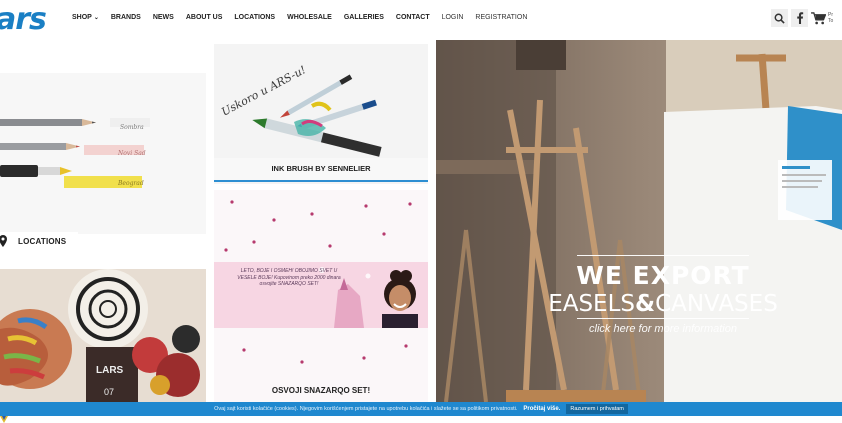 The image size is (842, 423). I want to click on facebook-icon, so click(799, 18).